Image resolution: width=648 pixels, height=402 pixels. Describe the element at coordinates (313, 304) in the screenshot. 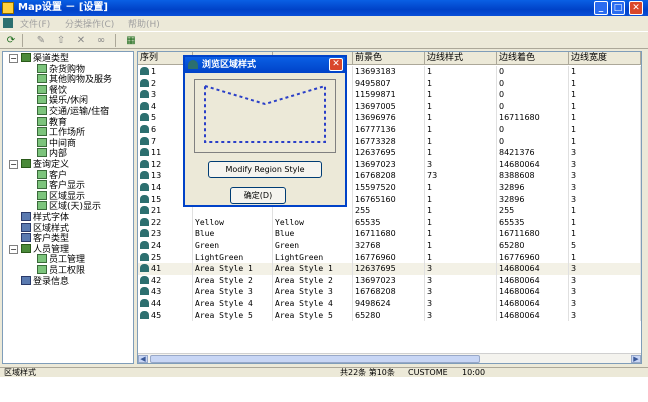

I see `table-cell: Area Style 4` at that location.